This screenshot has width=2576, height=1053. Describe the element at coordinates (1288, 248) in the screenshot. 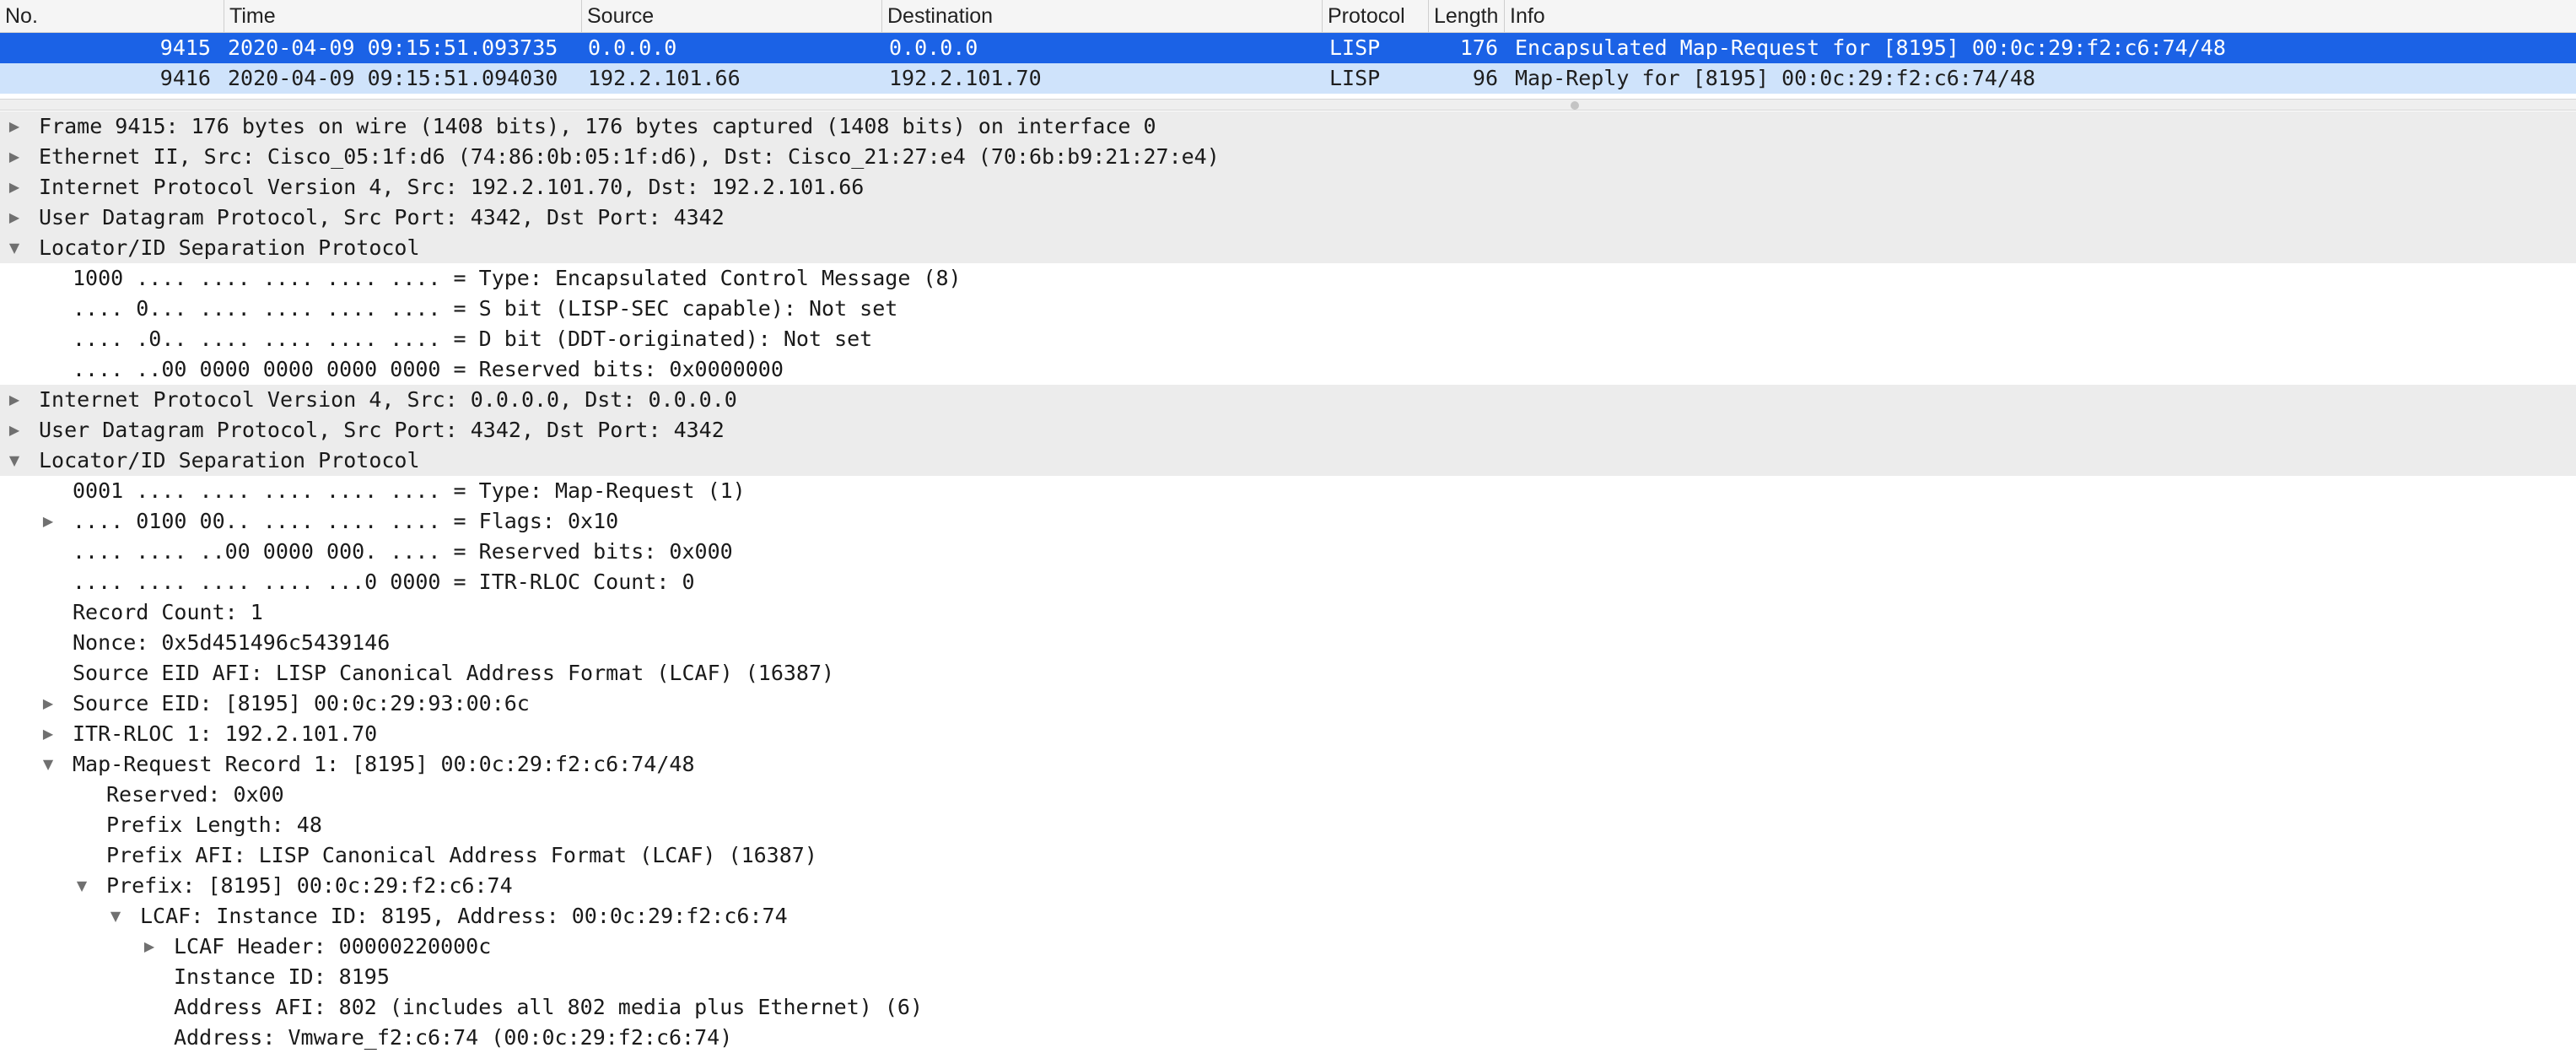

I see `tree-item-lisp-ecm: ▼ Locator/ID Separation Protocol` at that location.